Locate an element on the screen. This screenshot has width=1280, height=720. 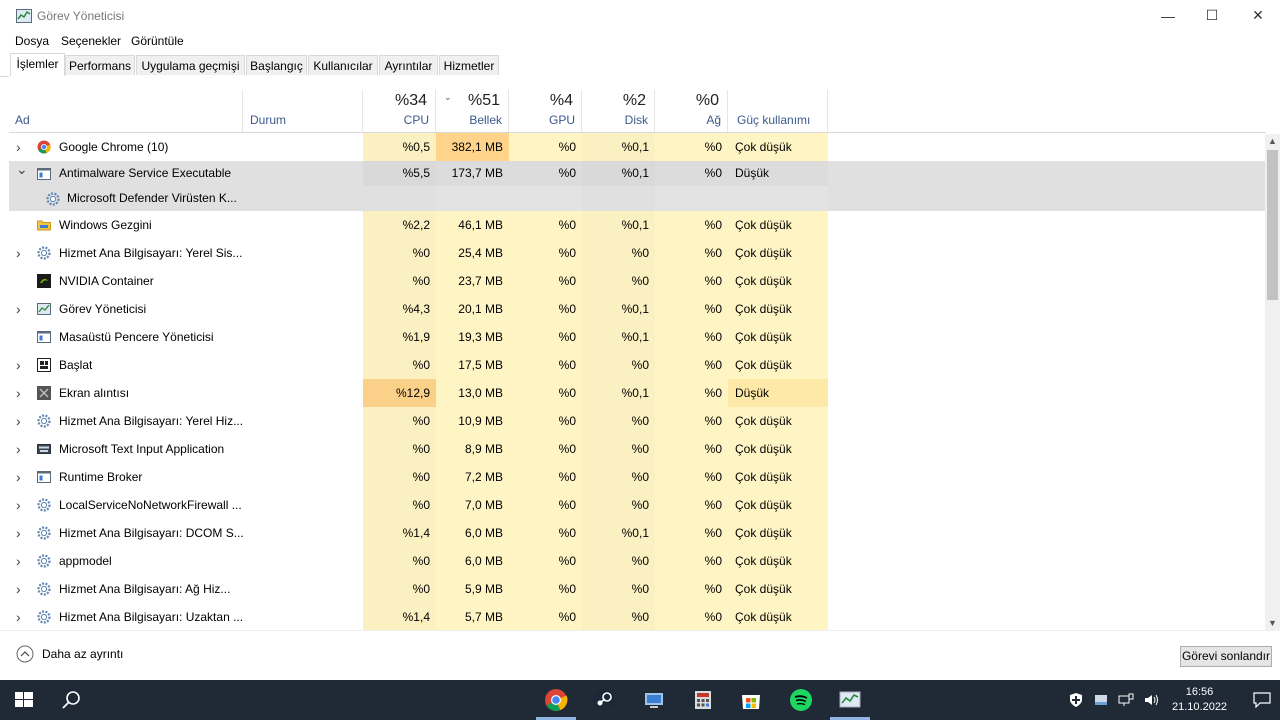
process-row: › Ekran alıntısı %12,9 13,0 MB %0 %0,1 %0 Düşük is located at coordinates (637, 393).